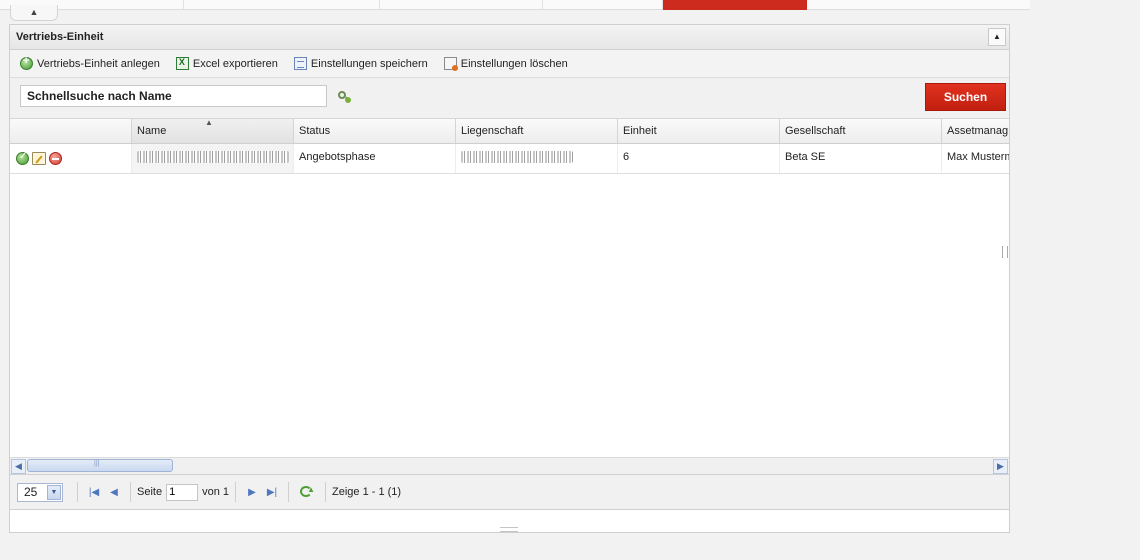 The width and height of the screenshot is (1140, 560). I want to click on top-tab-strip, so click(570, 5).